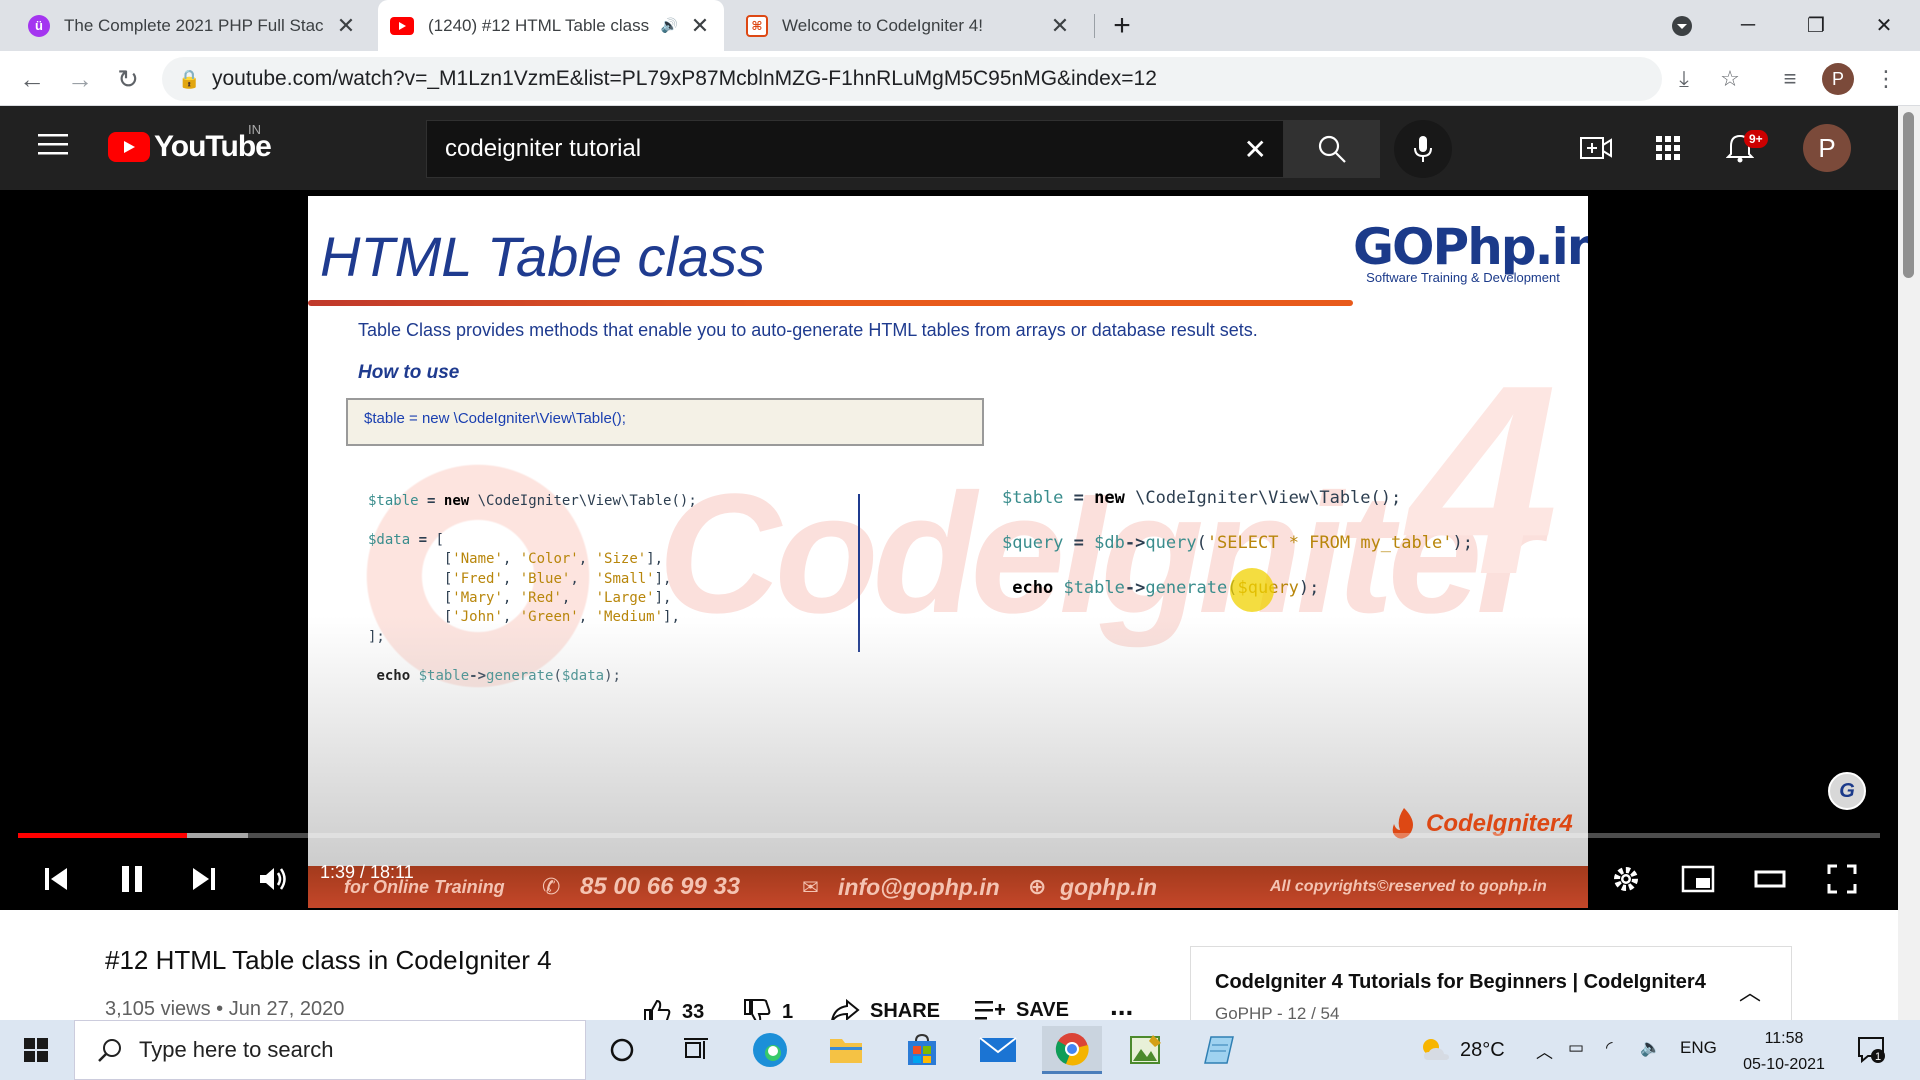  I want to click on country-code: IN, so click(254, 129).